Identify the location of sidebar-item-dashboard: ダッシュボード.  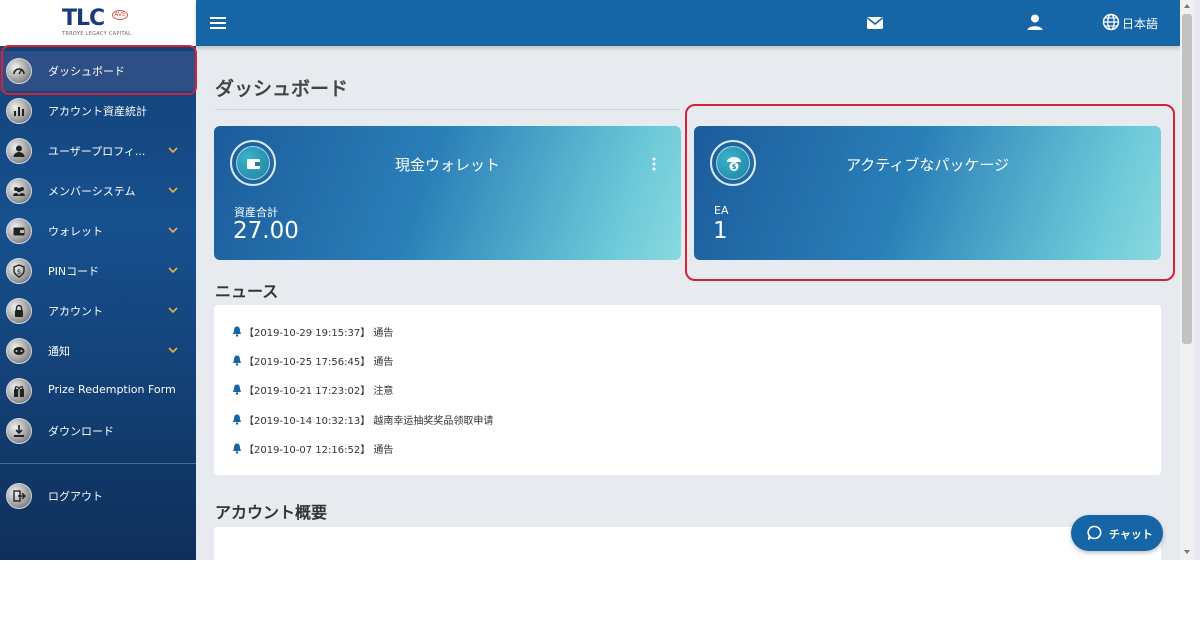
(98, 71).